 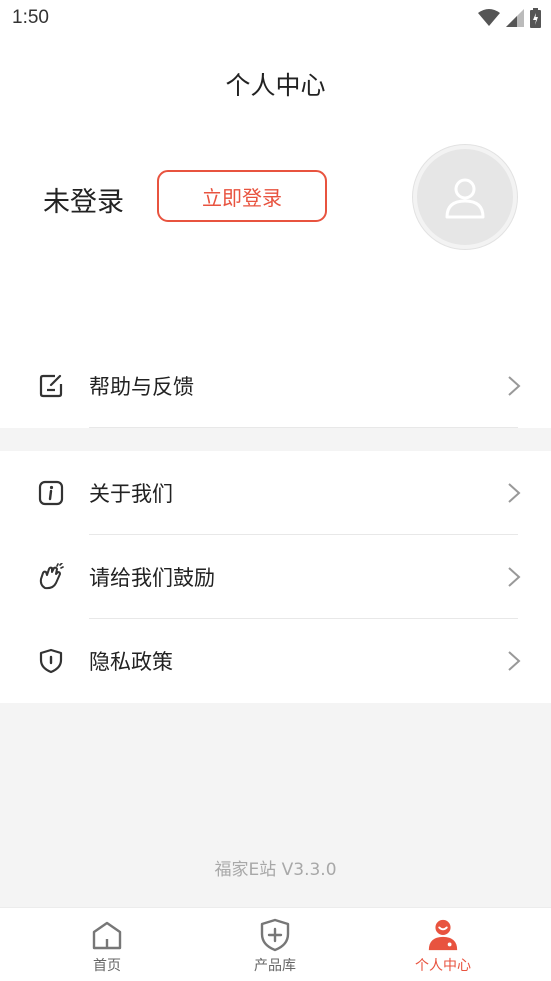 What do you see at coordinates (275, 966) in the screenshot?
I see `tab-label: 产品库` at bounding box center [275, 966].